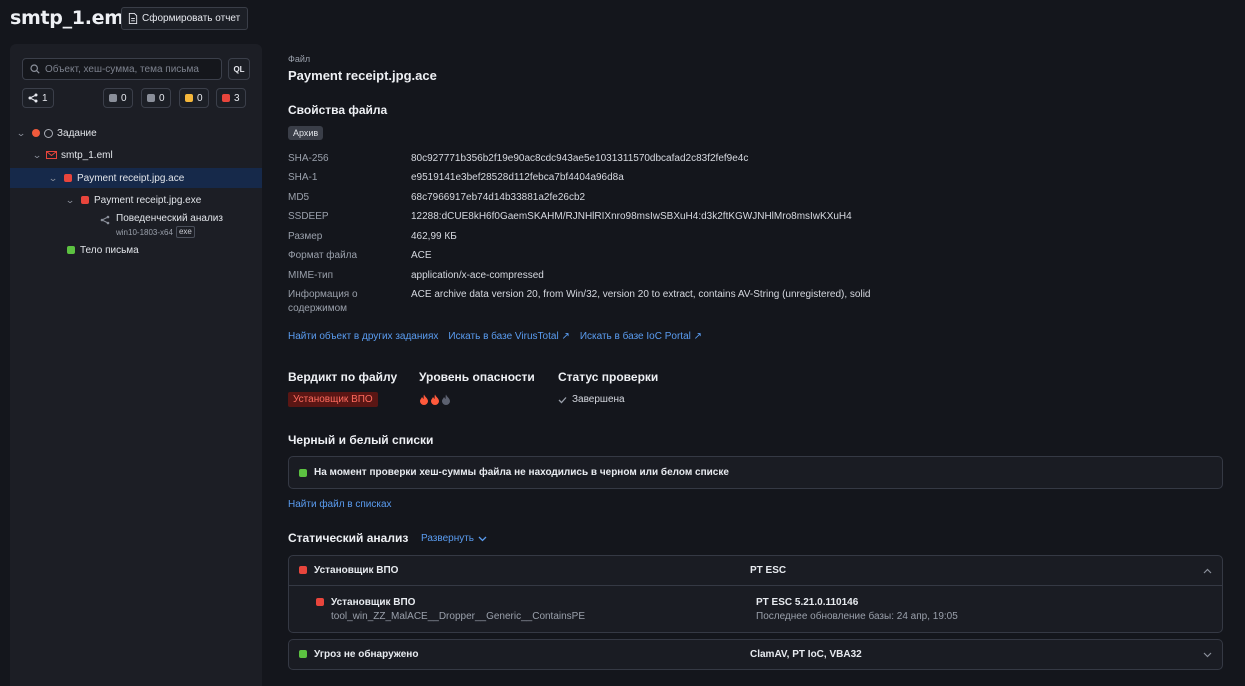  I want to click on tree-node-body: Тело письма, so click(136, 250).